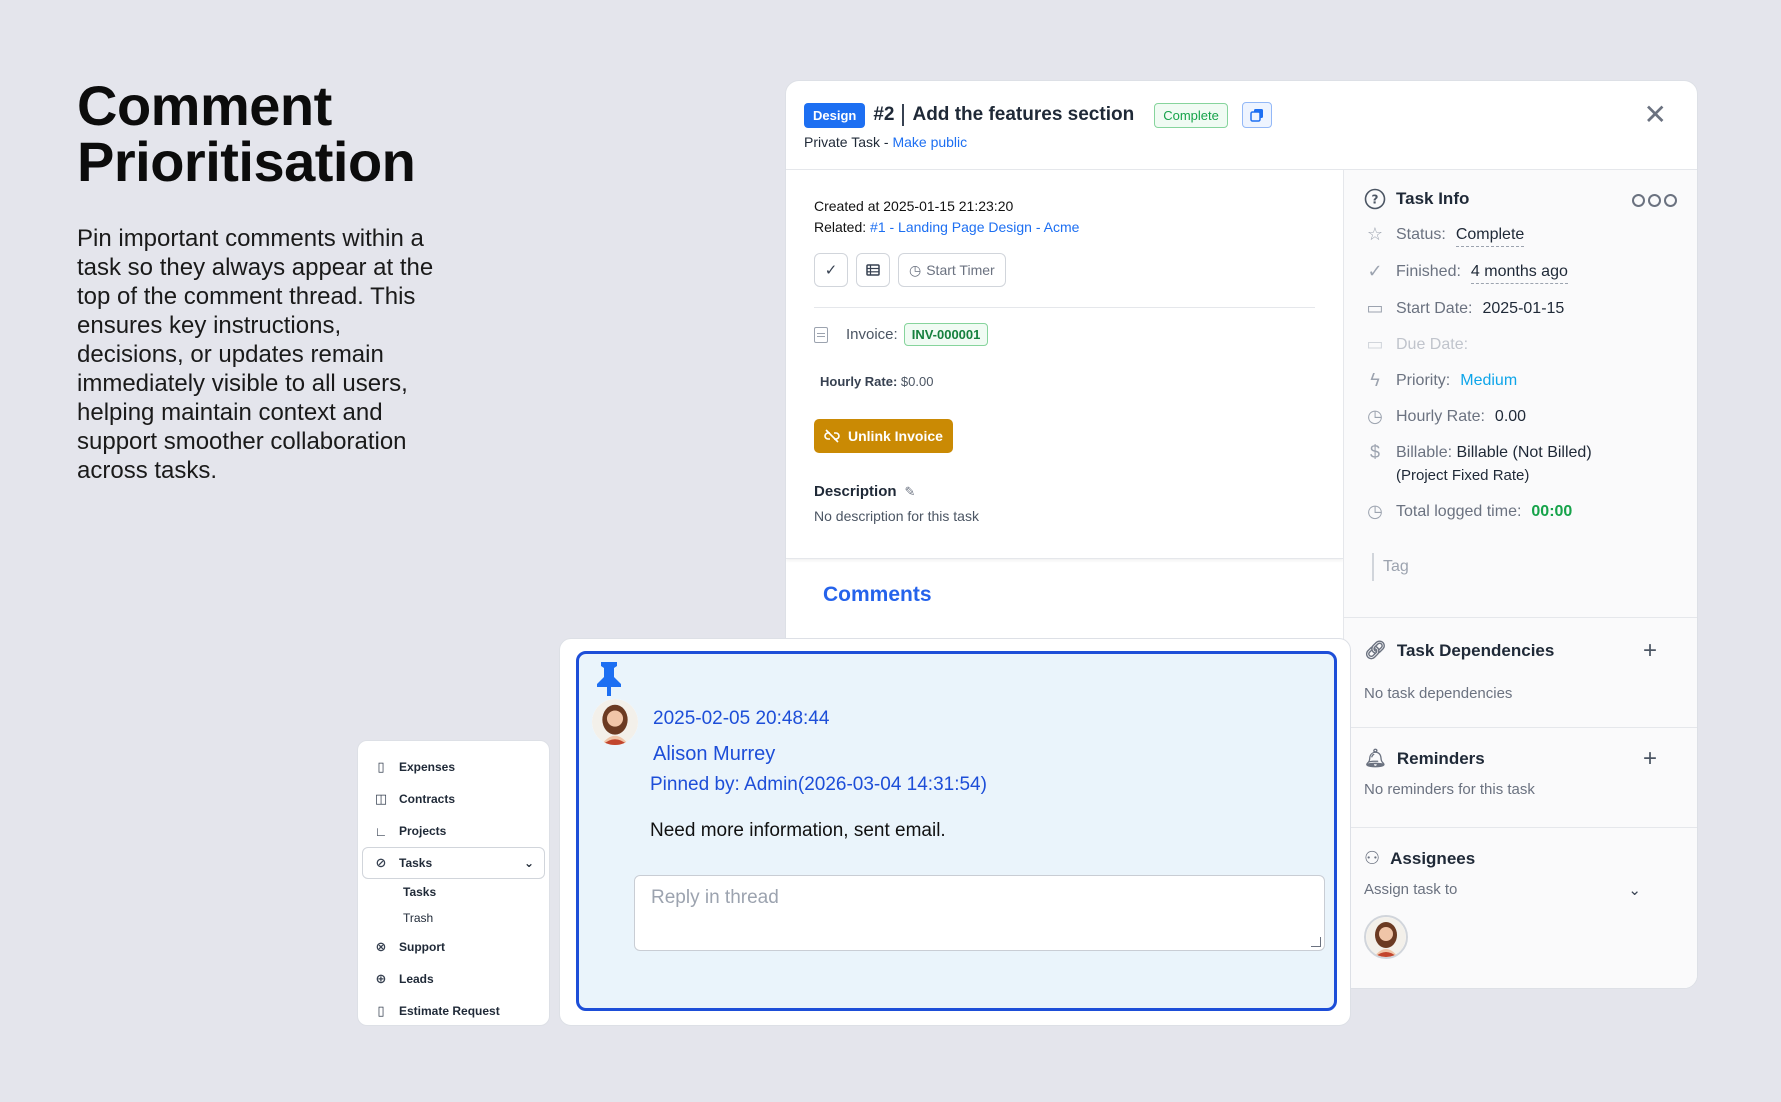 Image resolution: width=1781 pixels, height=1102 pixels. What do you see at coordinates (1440, 416) in the screenshot?
I see `hourly-rate-info-label: Hourly Rate:` at bounding box center [1440, 416].